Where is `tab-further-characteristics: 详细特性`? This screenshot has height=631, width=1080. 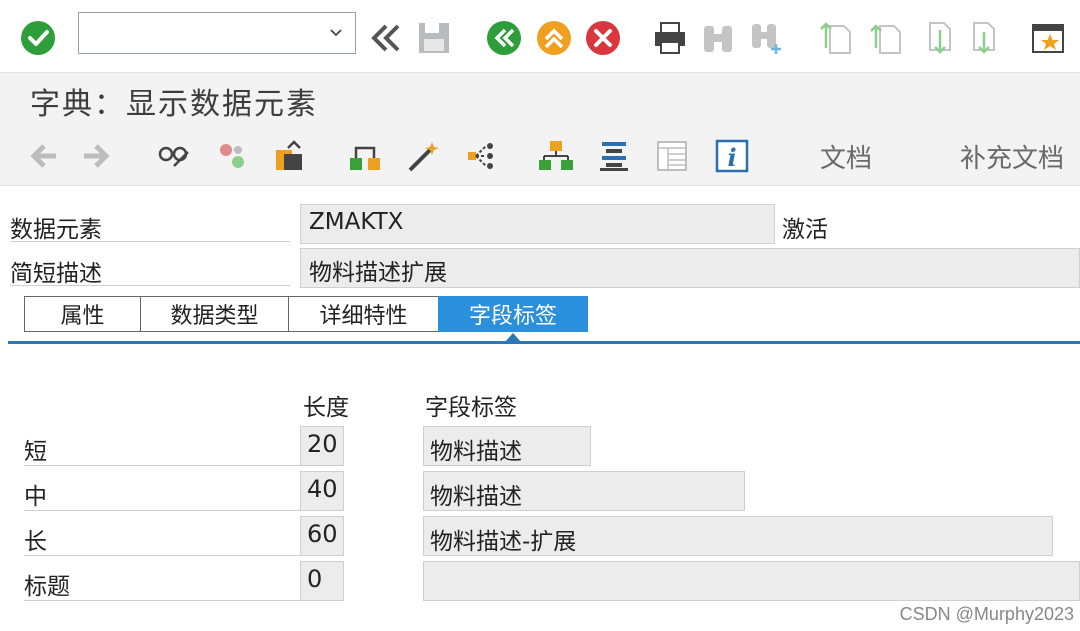 tab-further-characteristics: 详细特性 is located at coordinates (363, 314).